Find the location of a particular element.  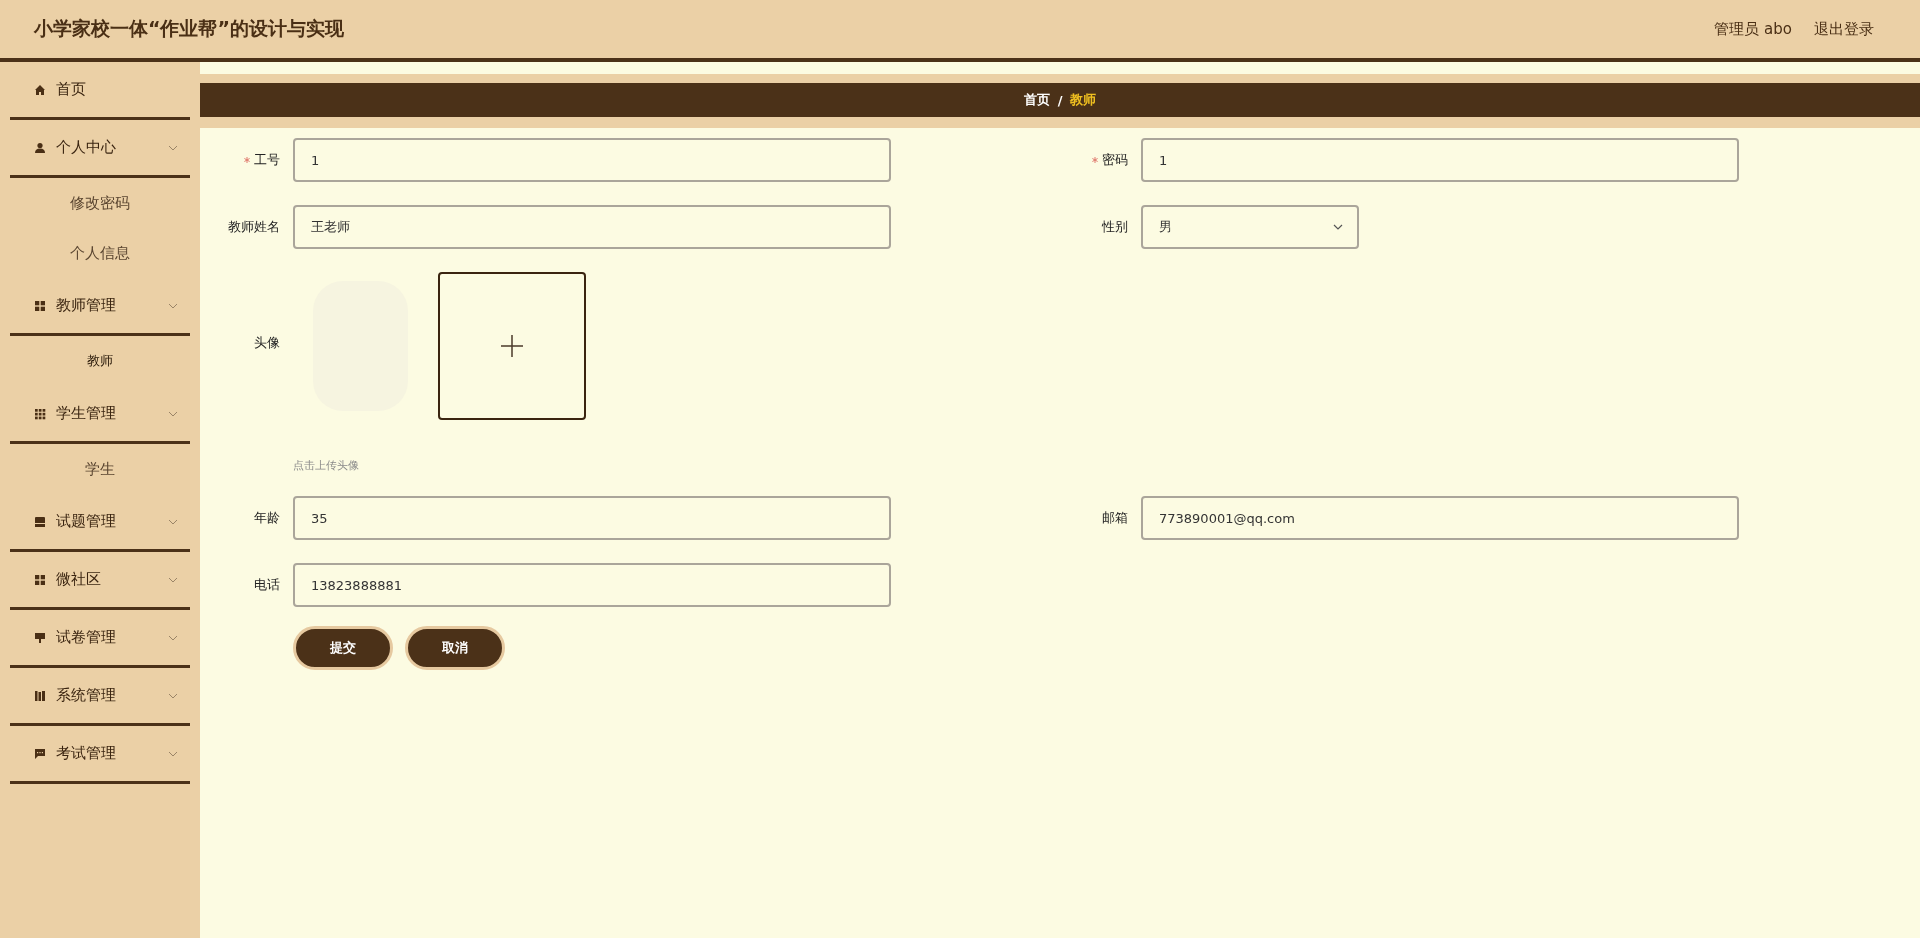

field-label: 性别 is located at coordinates (1115, 227).